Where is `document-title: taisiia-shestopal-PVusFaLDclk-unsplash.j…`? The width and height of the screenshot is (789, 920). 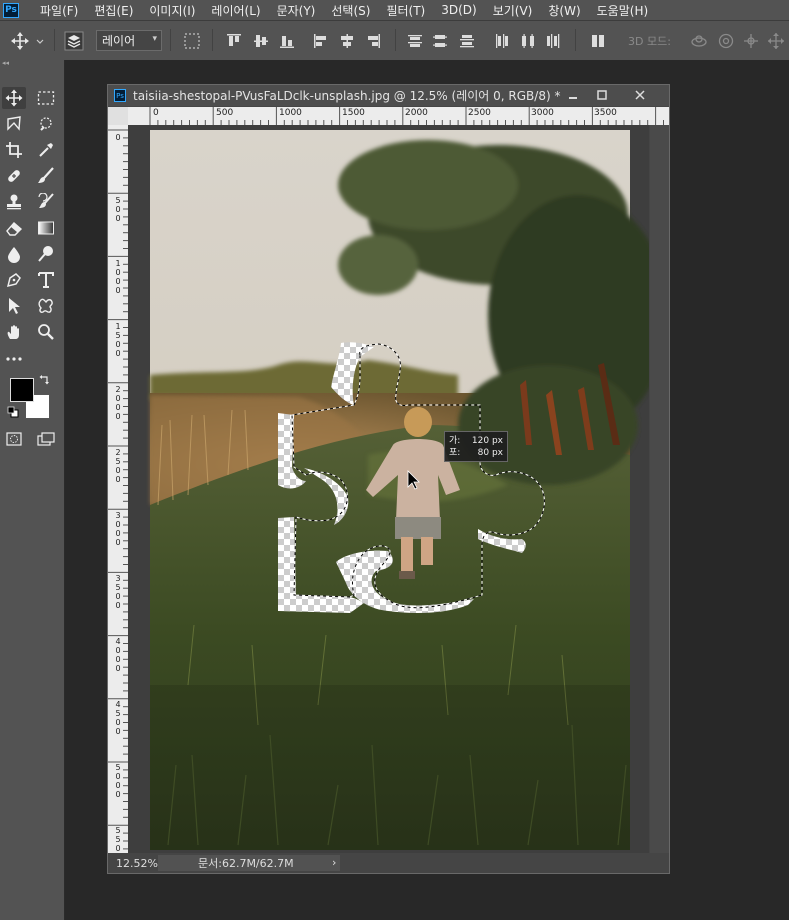 document-title: taisiia-shestopal-PVusFaLDclk-unsplash.j… is located at coordinates (347, 96).